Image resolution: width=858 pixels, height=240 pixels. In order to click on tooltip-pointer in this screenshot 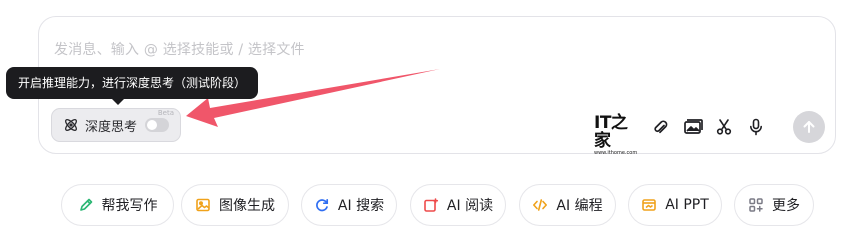, I will do `click(118, 102)`.